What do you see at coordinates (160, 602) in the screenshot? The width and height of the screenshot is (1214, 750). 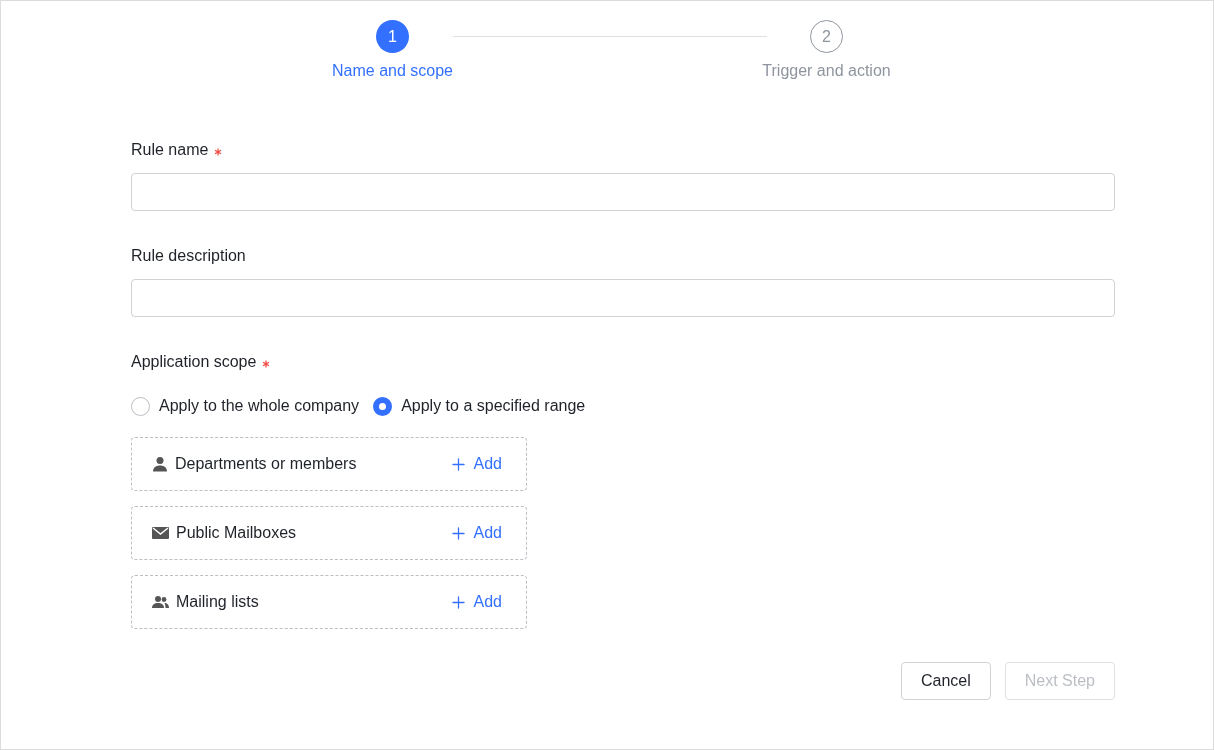 I see `people-icon` at bounding box center [160, 602].